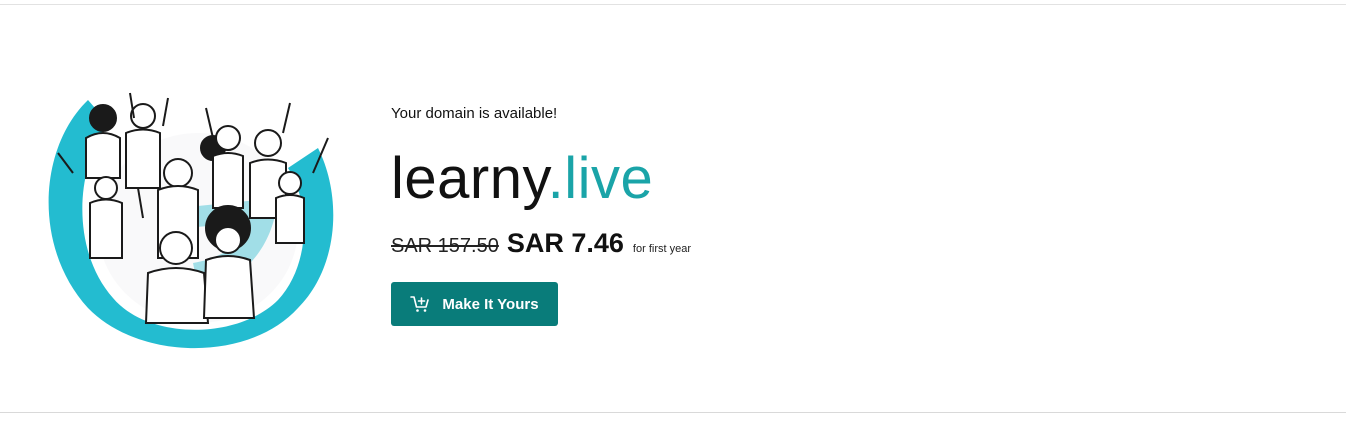 The width and height of the screenshot is (1346, 426). What do you see at coordinates (445, 246) in the screenshot?
I see `original-price: SAR 157.50` at bounding box center [445, 246].